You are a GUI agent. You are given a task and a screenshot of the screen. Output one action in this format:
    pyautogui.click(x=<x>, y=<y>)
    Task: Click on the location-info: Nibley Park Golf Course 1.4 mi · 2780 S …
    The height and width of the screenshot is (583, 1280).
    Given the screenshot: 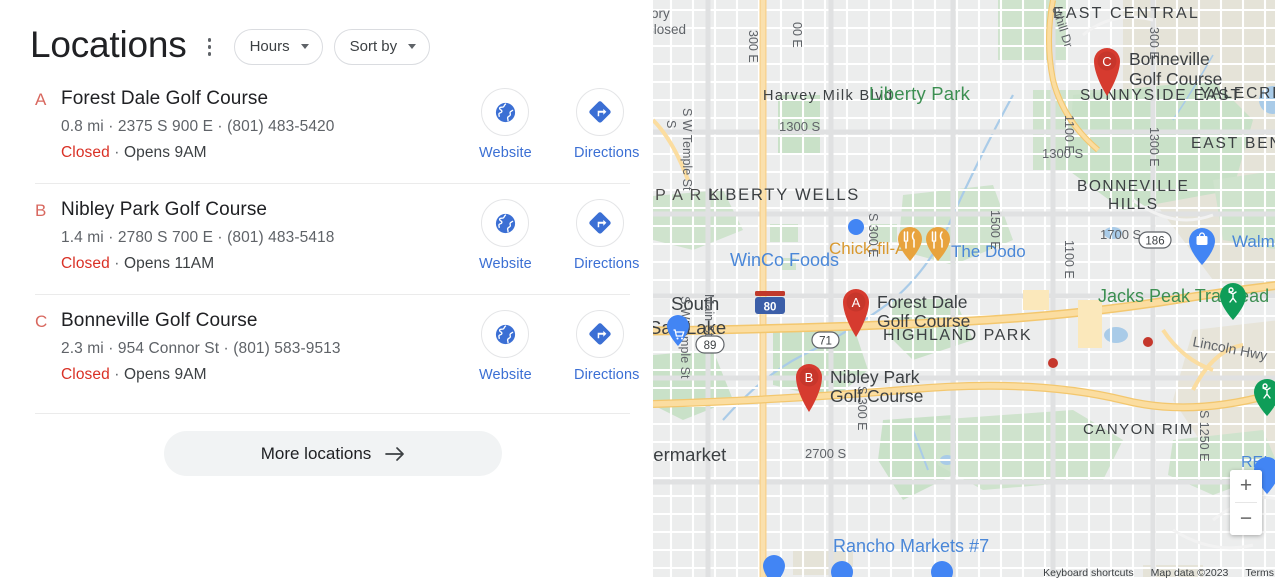 What is the action you would take?
    pyautogui.click(x=270, y=236)
    